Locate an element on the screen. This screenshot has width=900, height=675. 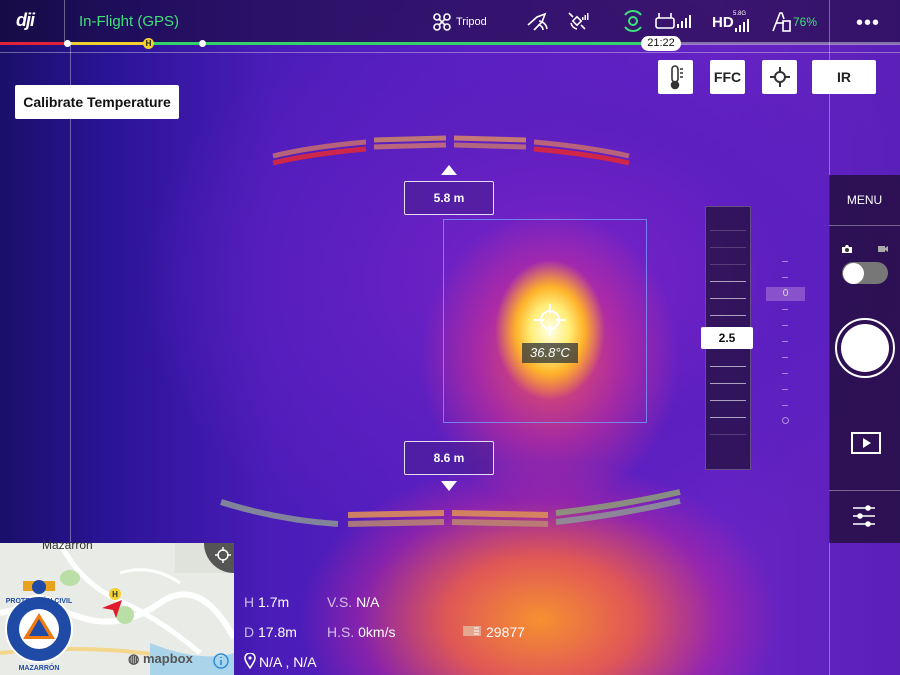
aircraft-position-icon: H is located at coordinates (112, 603).